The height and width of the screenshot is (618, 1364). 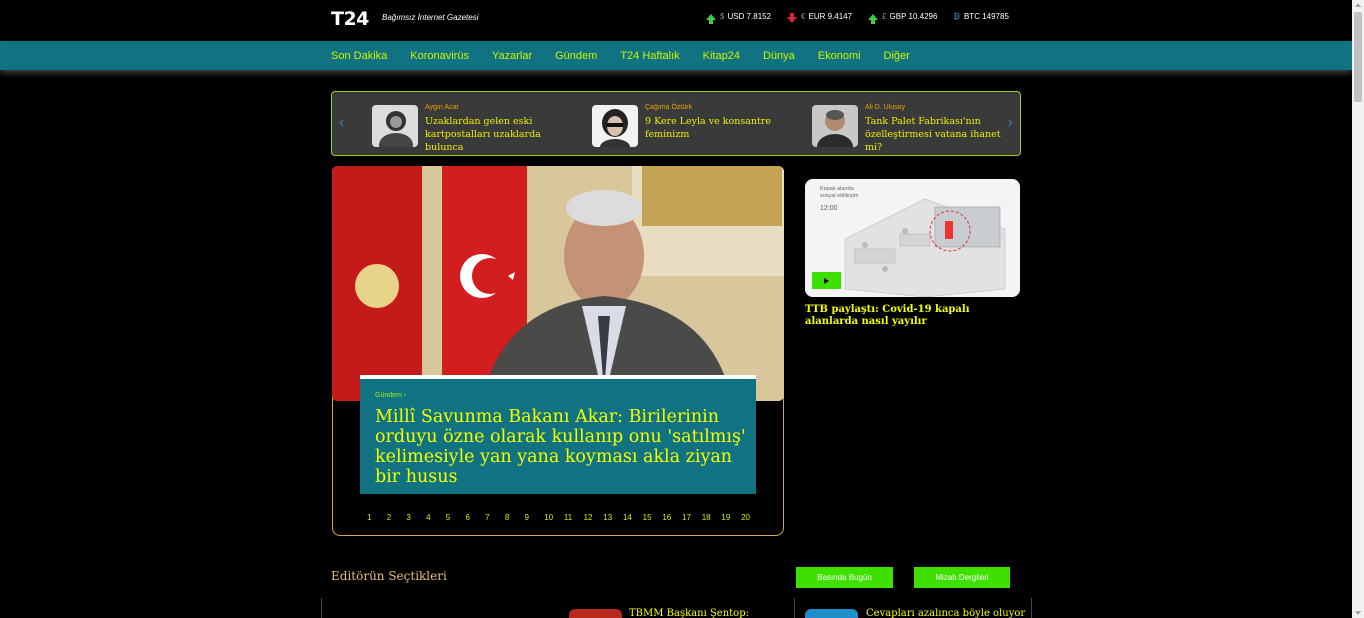 What do you see at coordinates (359, 56) in the screenshot?
I see `nav-item-son-dakika: Son Dakika` at bounding box center [359, 56].